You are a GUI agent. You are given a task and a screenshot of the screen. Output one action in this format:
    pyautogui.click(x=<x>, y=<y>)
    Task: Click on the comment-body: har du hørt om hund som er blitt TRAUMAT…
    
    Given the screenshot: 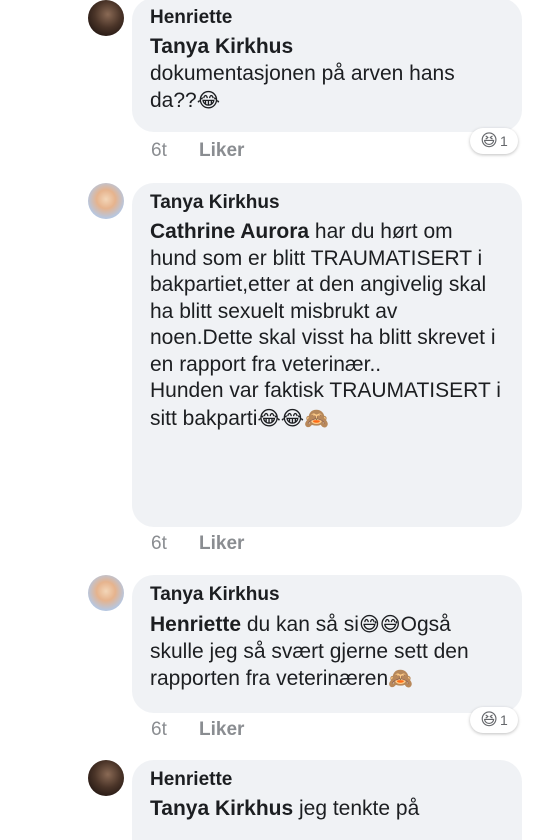 What is the action you would take?
    pyautogui.click(x=323, y=298)
    